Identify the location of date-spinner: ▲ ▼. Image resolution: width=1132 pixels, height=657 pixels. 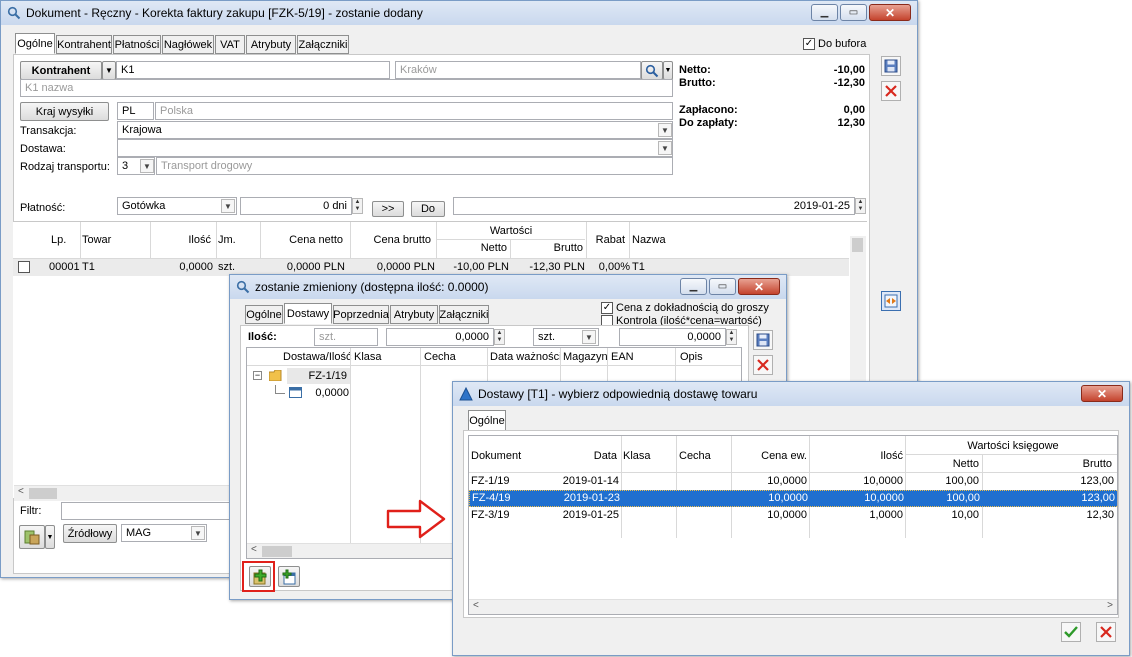
(860, 206).